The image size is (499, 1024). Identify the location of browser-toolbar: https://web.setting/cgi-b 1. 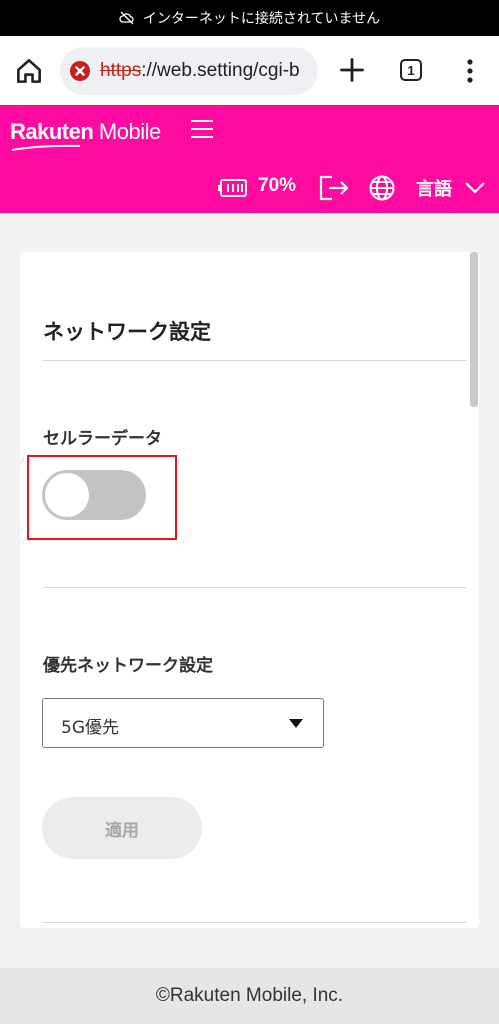
(249, 70).